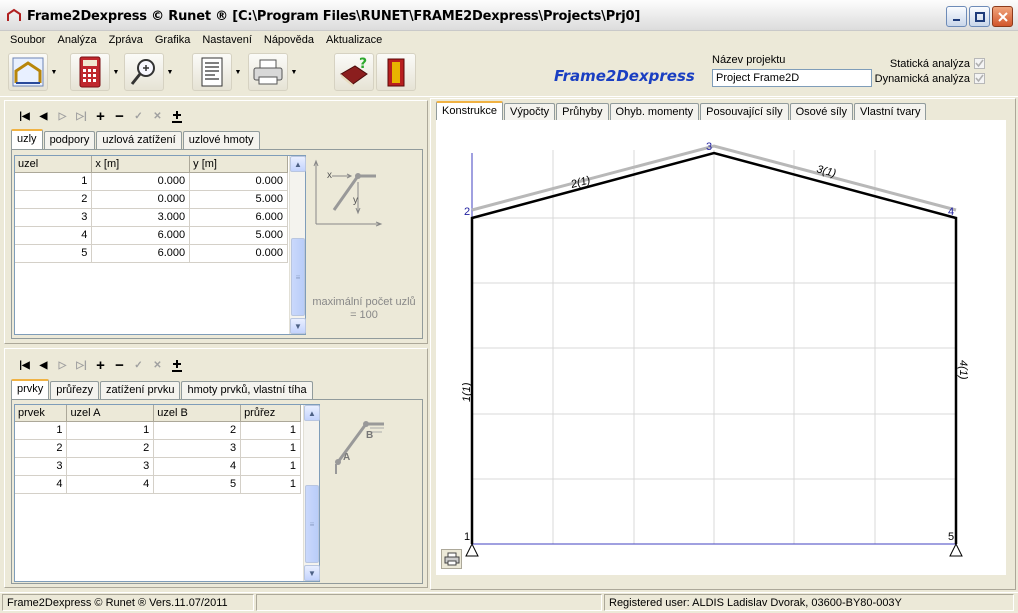 This screenshot has height=613, width=1018. Describe the element at coordinates (110, 413) in the screenshot. I see `col-uzel-a: uzel A` at that location.